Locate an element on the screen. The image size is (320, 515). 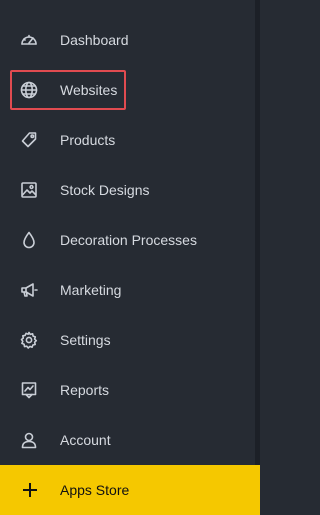
sidebar-item-label: Marketing is located at coordinates (91, 290).